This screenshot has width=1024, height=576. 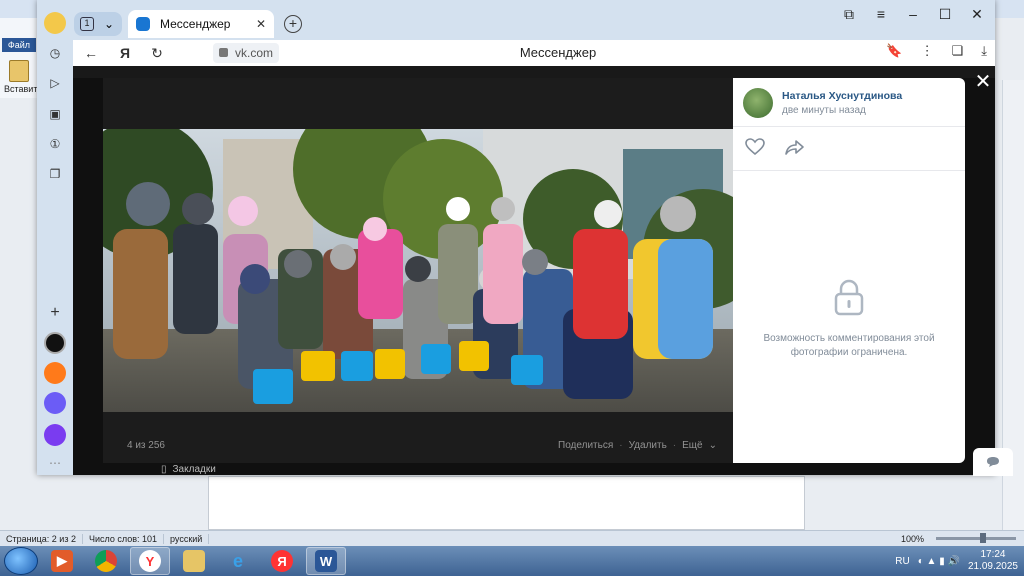 I want to click on word-ribbon: Файл Вставит, so click(x=20, y=58).